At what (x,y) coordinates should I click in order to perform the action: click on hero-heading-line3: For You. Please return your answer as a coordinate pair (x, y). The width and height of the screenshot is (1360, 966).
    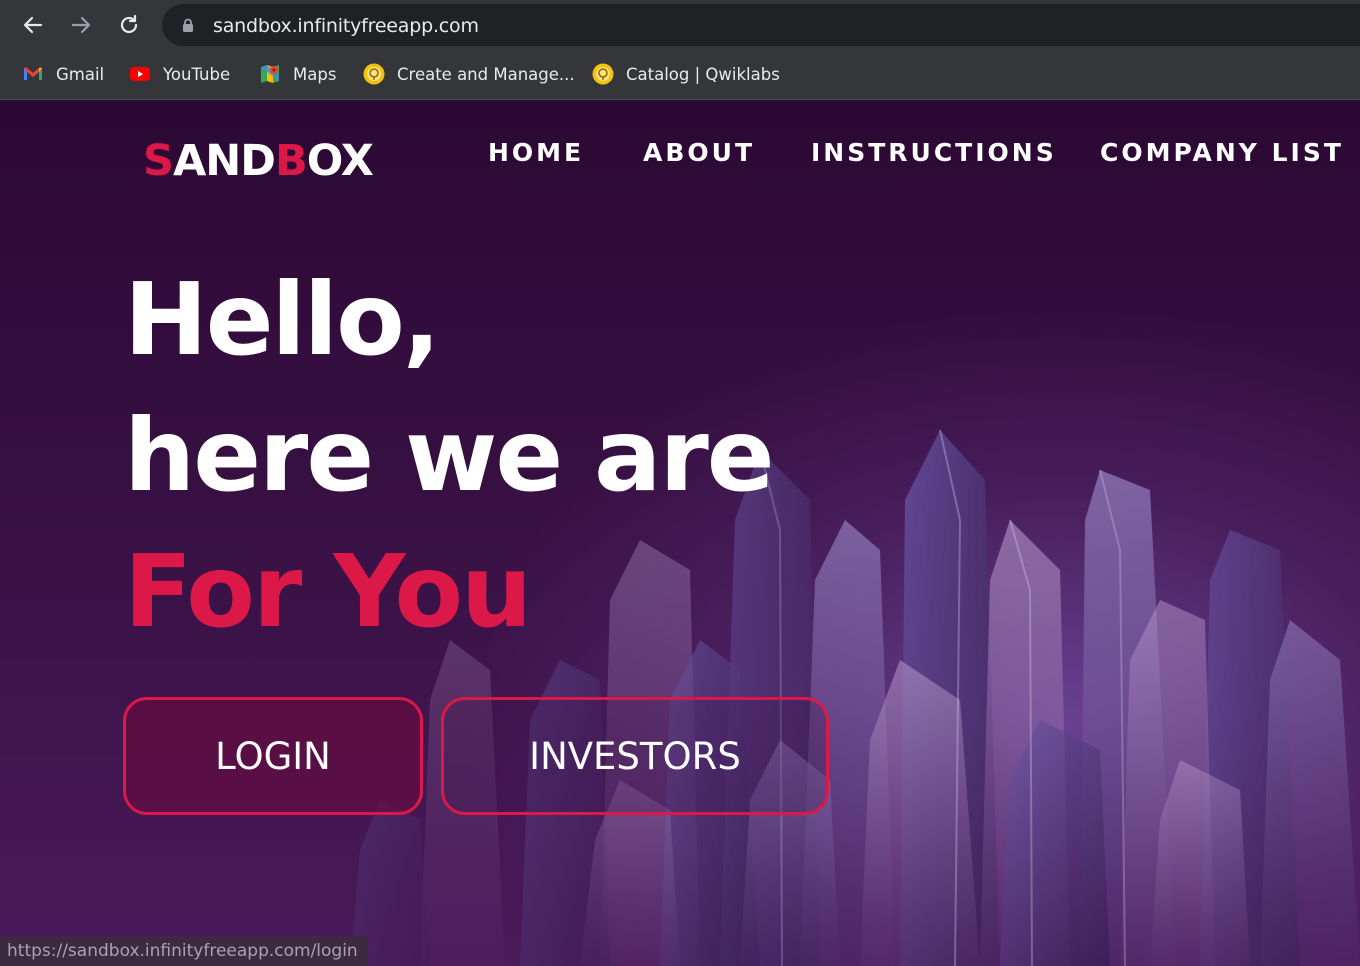
    Looking at the image, I should click on (328, 591).